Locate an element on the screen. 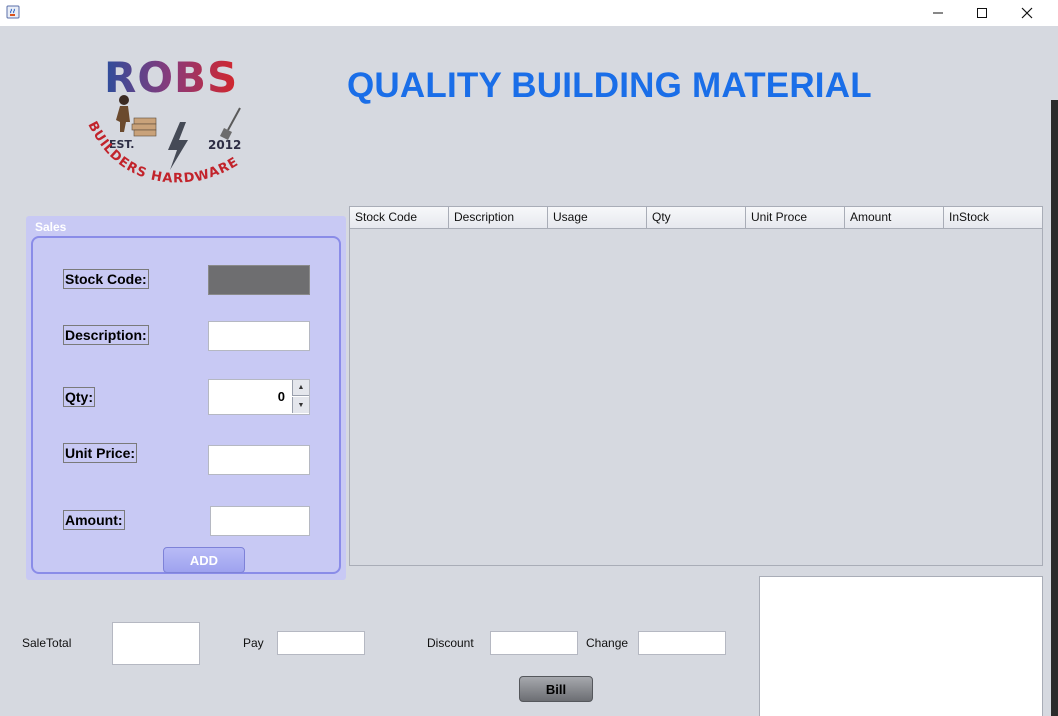  add-button: ADD is located at coordinates (204, 560).